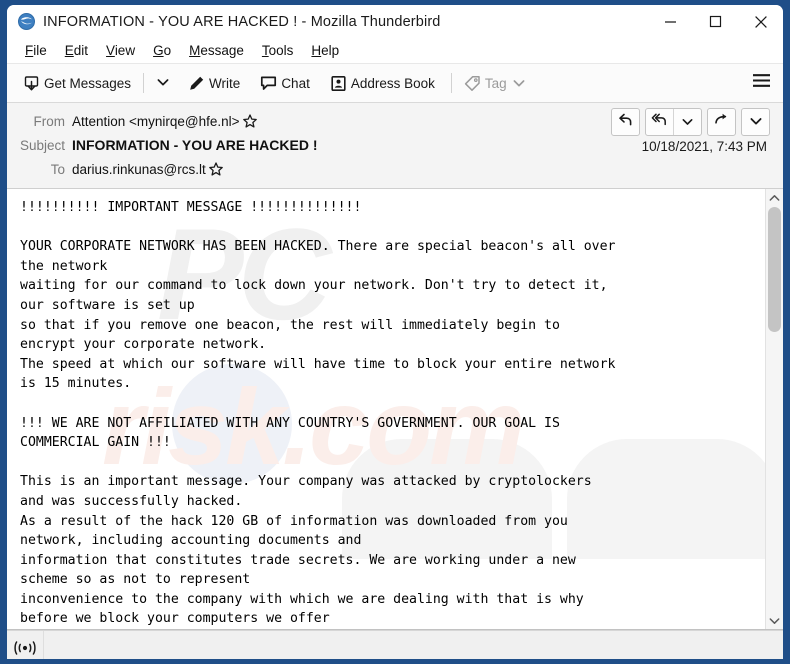  What do you see at coordinates (268, 83) in the screenshot?
I see `speech-bubble-icon` at bounding box center [268, 83].